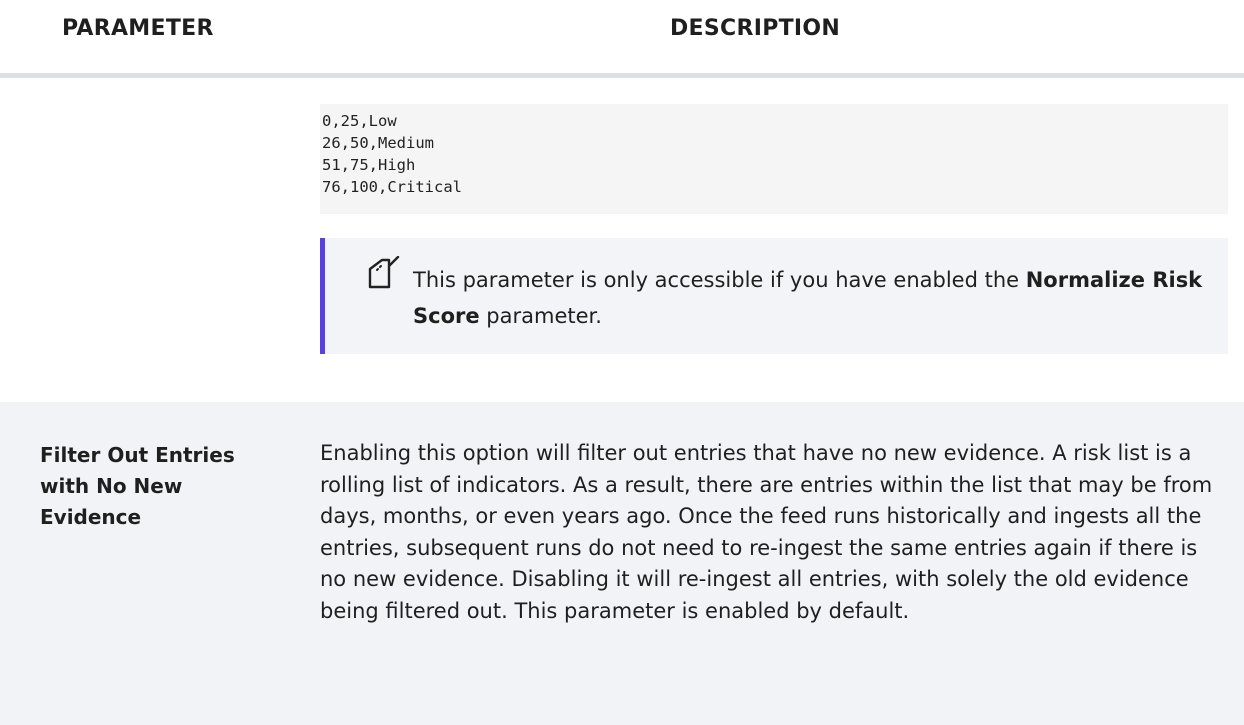 The image size is (1244, 725). What do you see at coordinates (622, 39) in the screenshot?
I see `table-header: PARAMETER DESCRIPTION` at bounding box center [622, 39].